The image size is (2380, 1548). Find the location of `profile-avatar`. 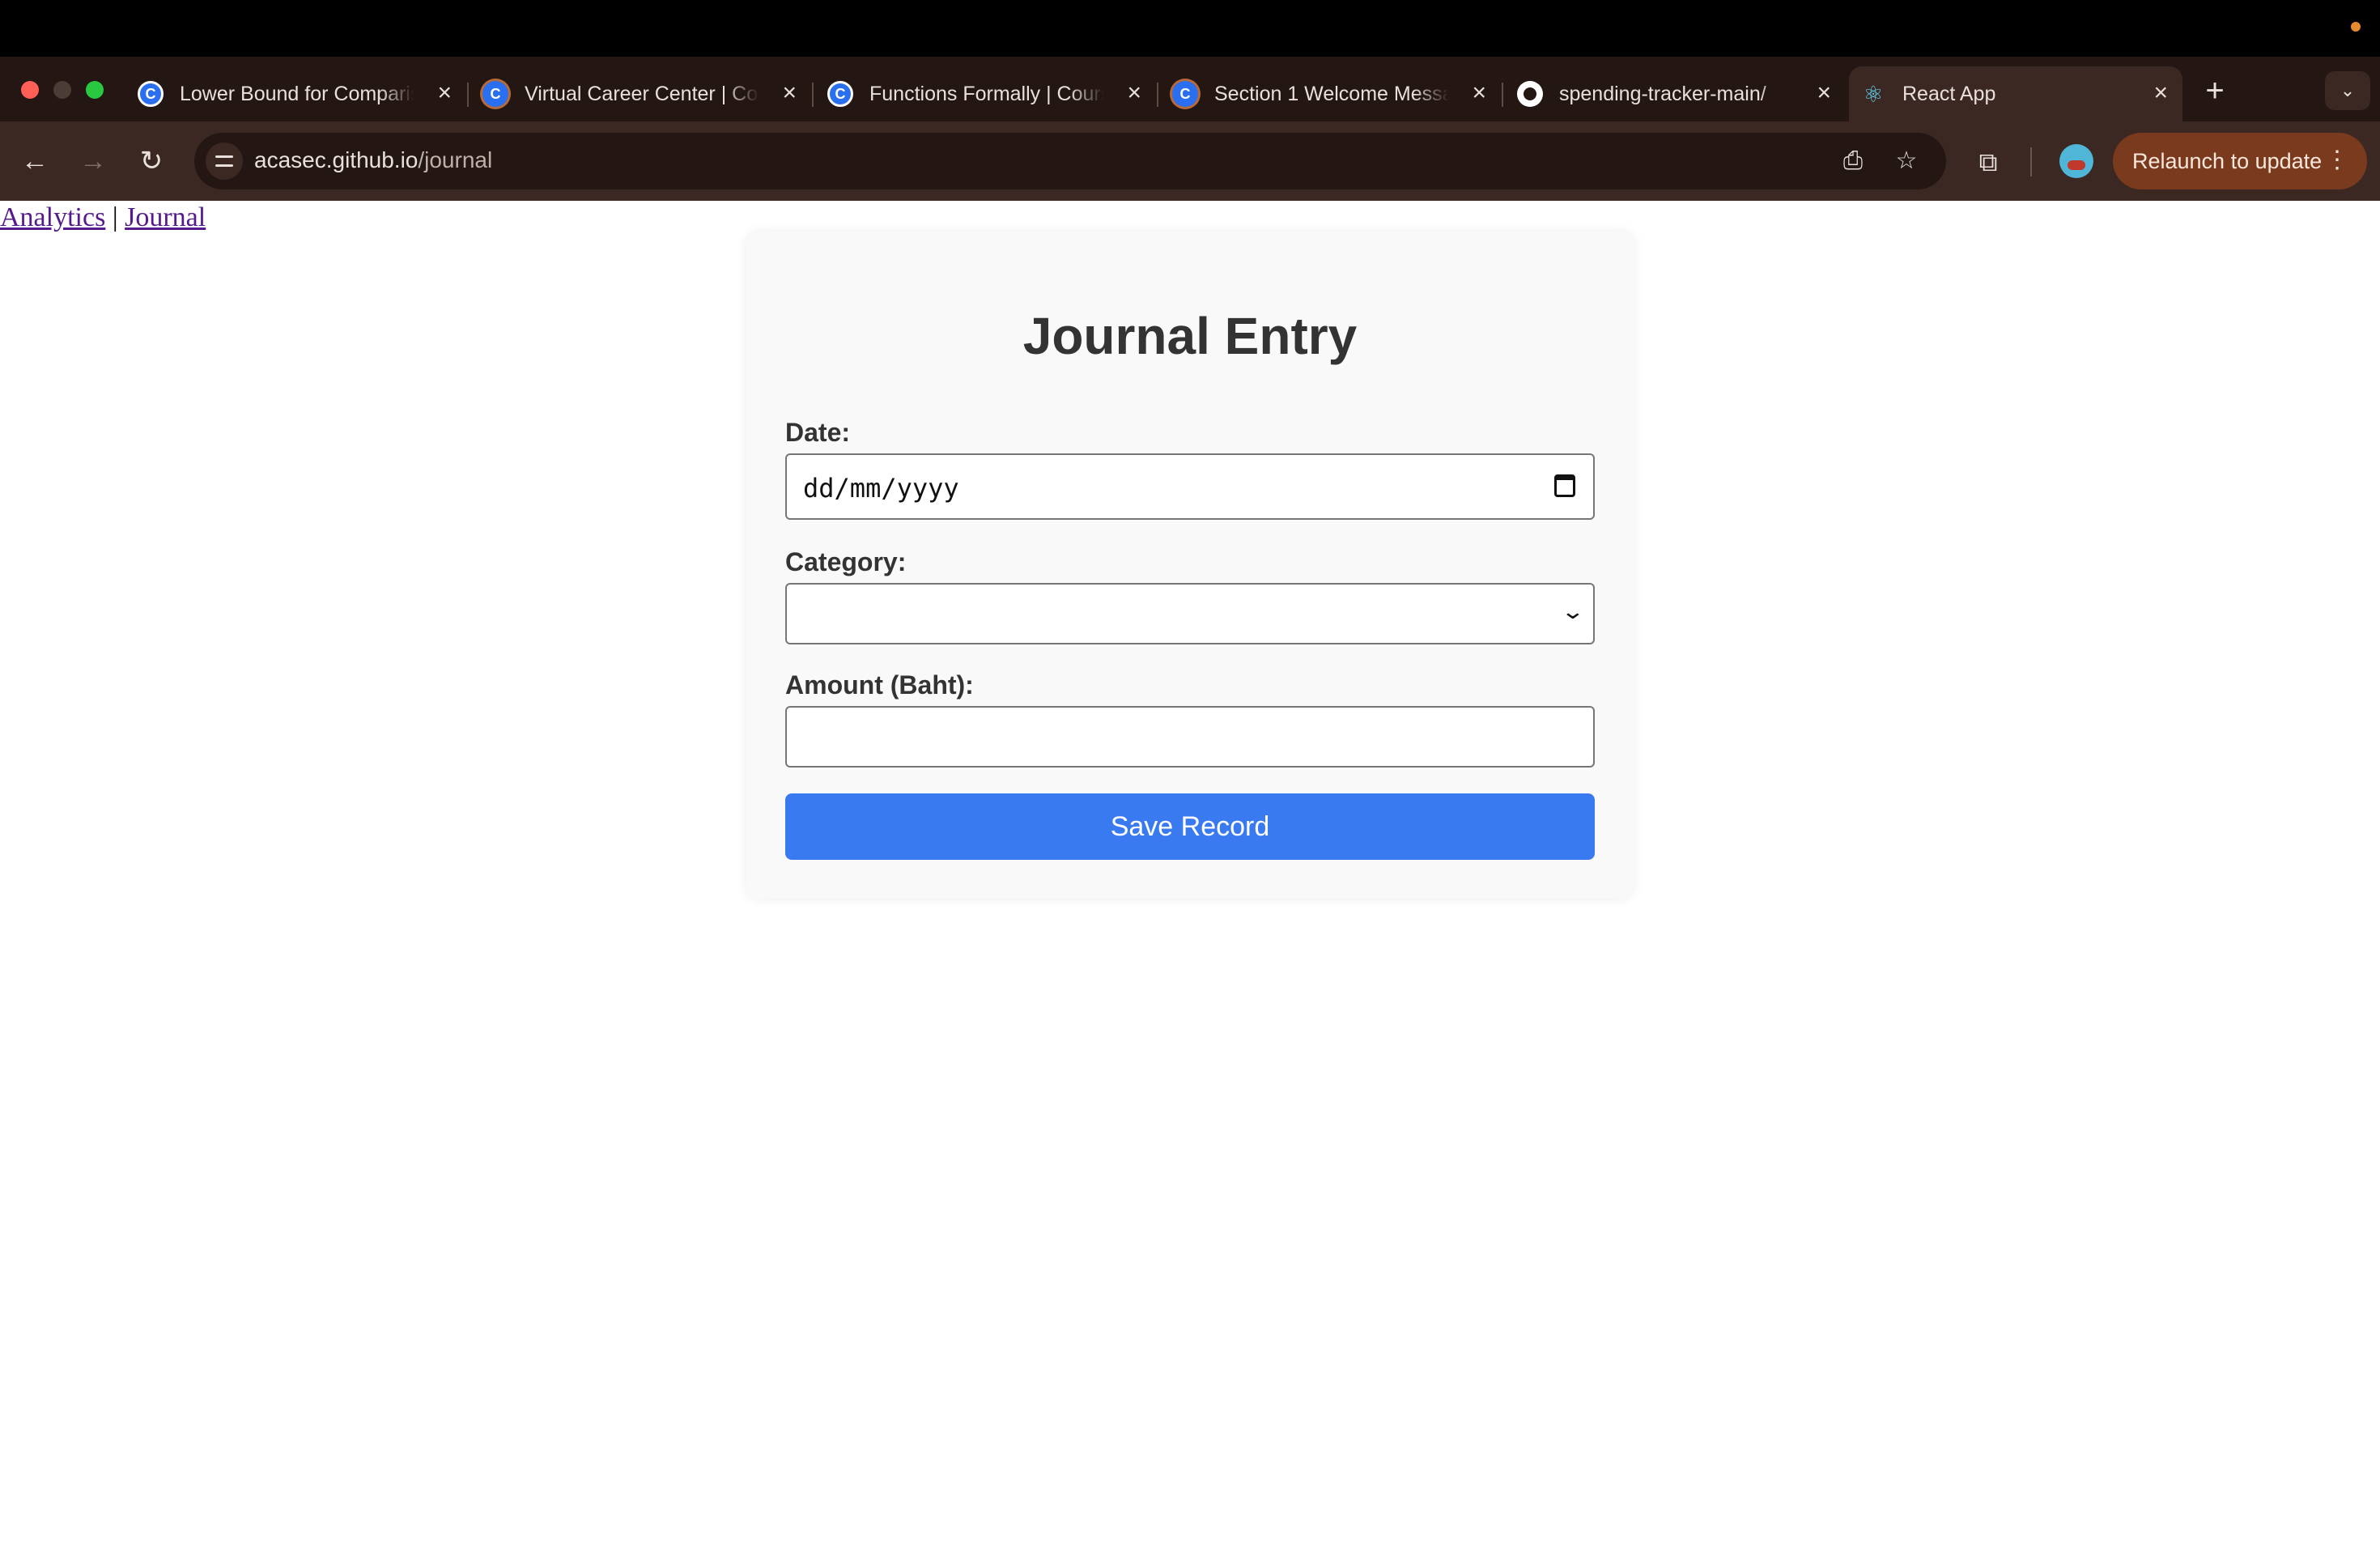

profile-avatar is located at coordinates (2076, 161).